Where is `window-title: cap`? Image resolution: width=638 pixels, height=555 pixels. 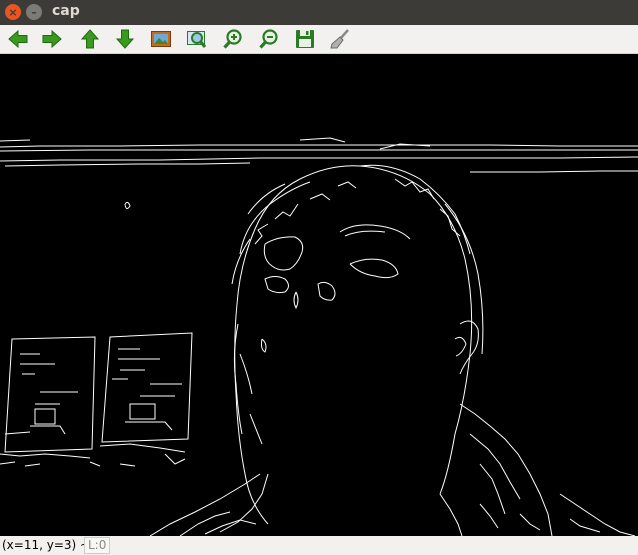 window-title: cap is located at coordinates (66, 11).